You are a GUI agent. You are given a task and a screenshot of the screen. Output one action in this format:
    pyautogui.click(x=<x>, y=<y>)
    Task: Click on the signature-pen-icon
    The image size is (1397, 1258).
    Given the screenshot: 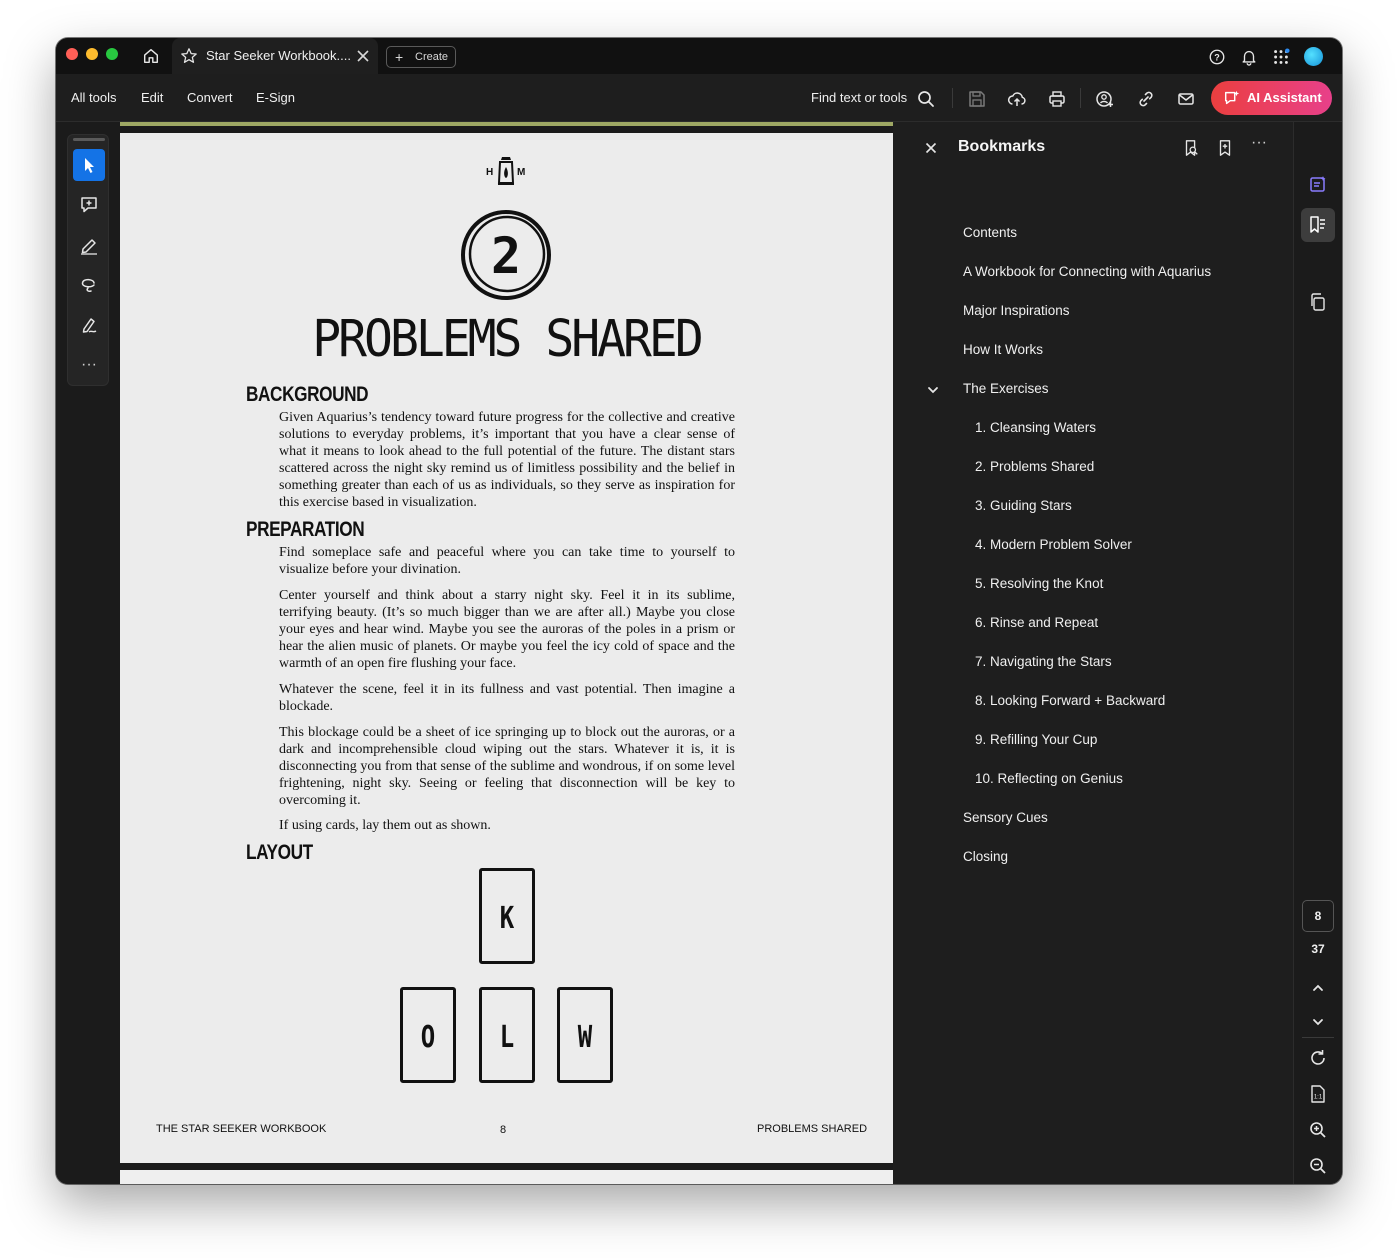 What is the action you would take?
    pyautogui.click(x=89, y=325)
    